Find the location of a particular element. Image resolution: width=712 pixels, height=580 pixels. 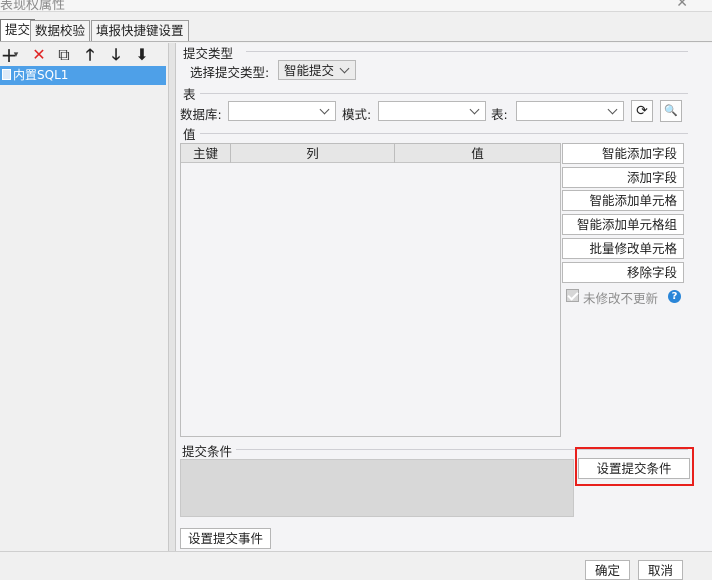

table-header: 主键 列 值 is located at coordinates (370, 153).